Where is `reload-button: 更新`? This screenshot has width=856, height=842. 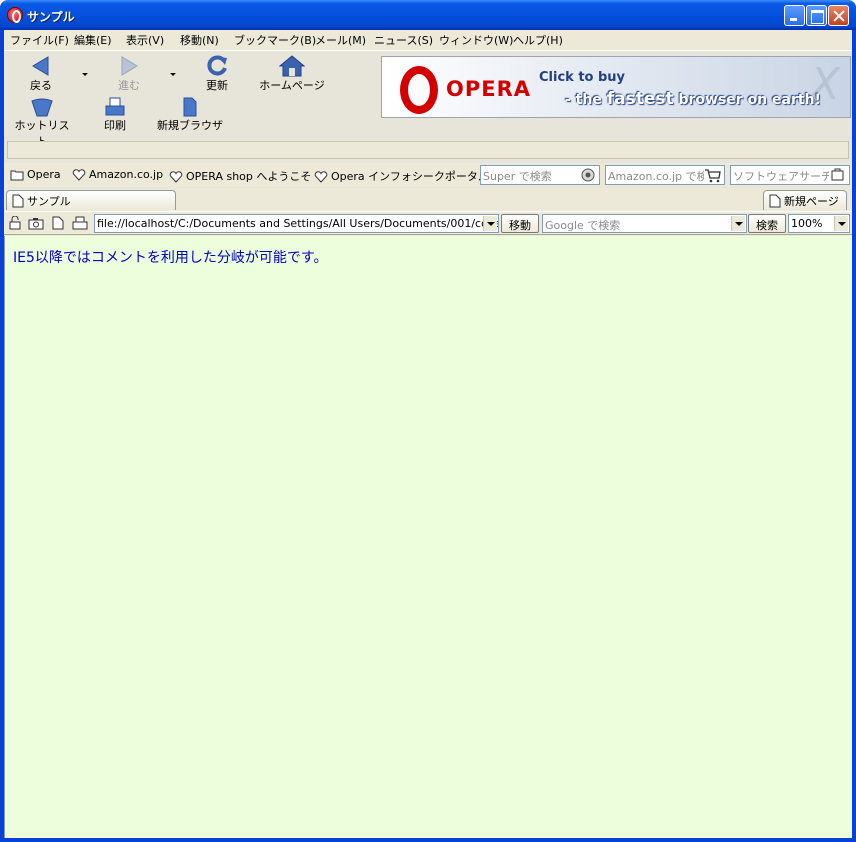 reload-button: 更新 is located at coordinates (217, 74).